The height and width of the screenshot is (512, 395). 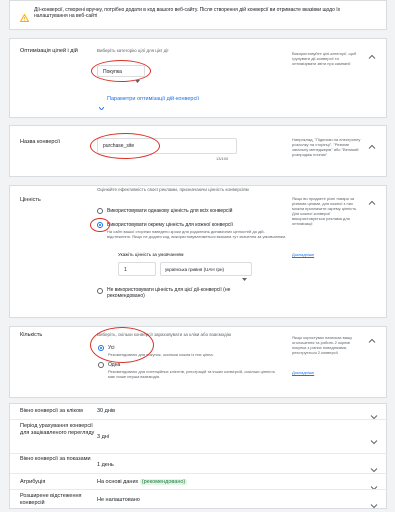 I want to click on conversion-name-label: Назва конверсії, so click(x=40, y=142).